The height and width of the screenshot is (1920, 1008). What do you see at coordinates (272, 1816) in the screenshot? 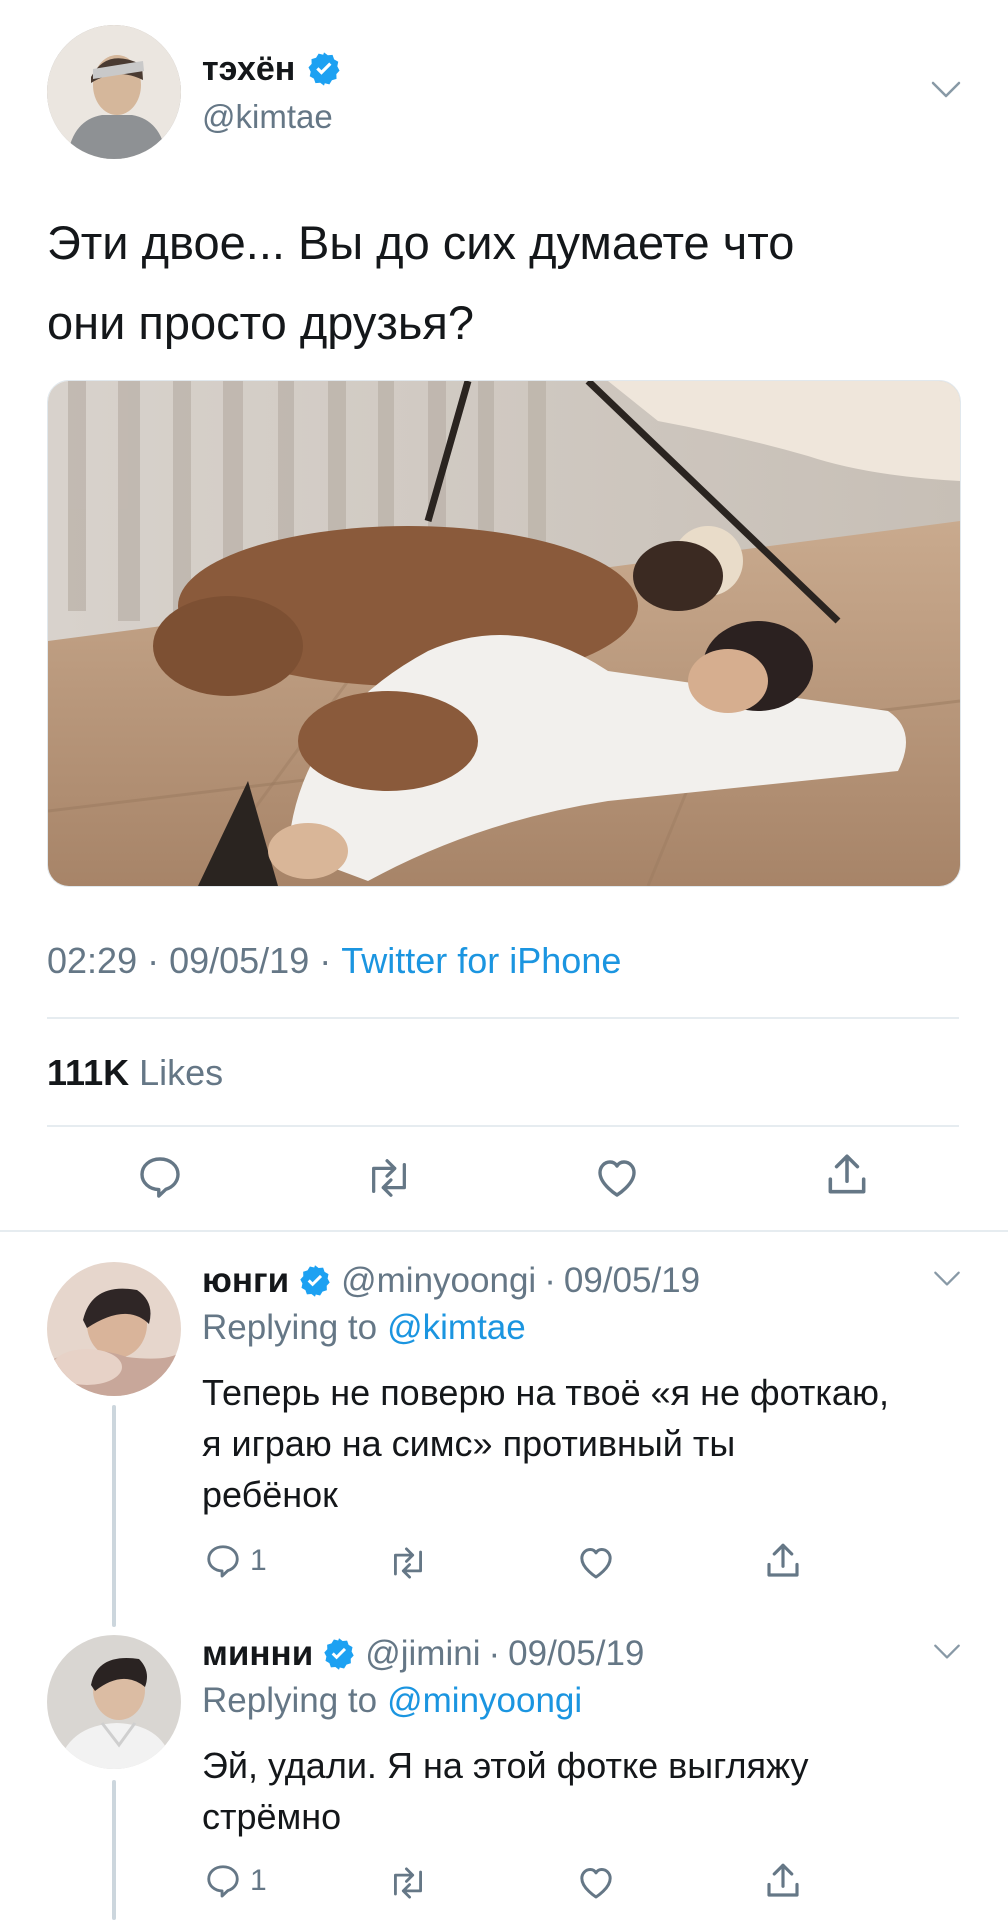
I see `reply-text-line: стрёмно` at bounding box center [272, 1816].